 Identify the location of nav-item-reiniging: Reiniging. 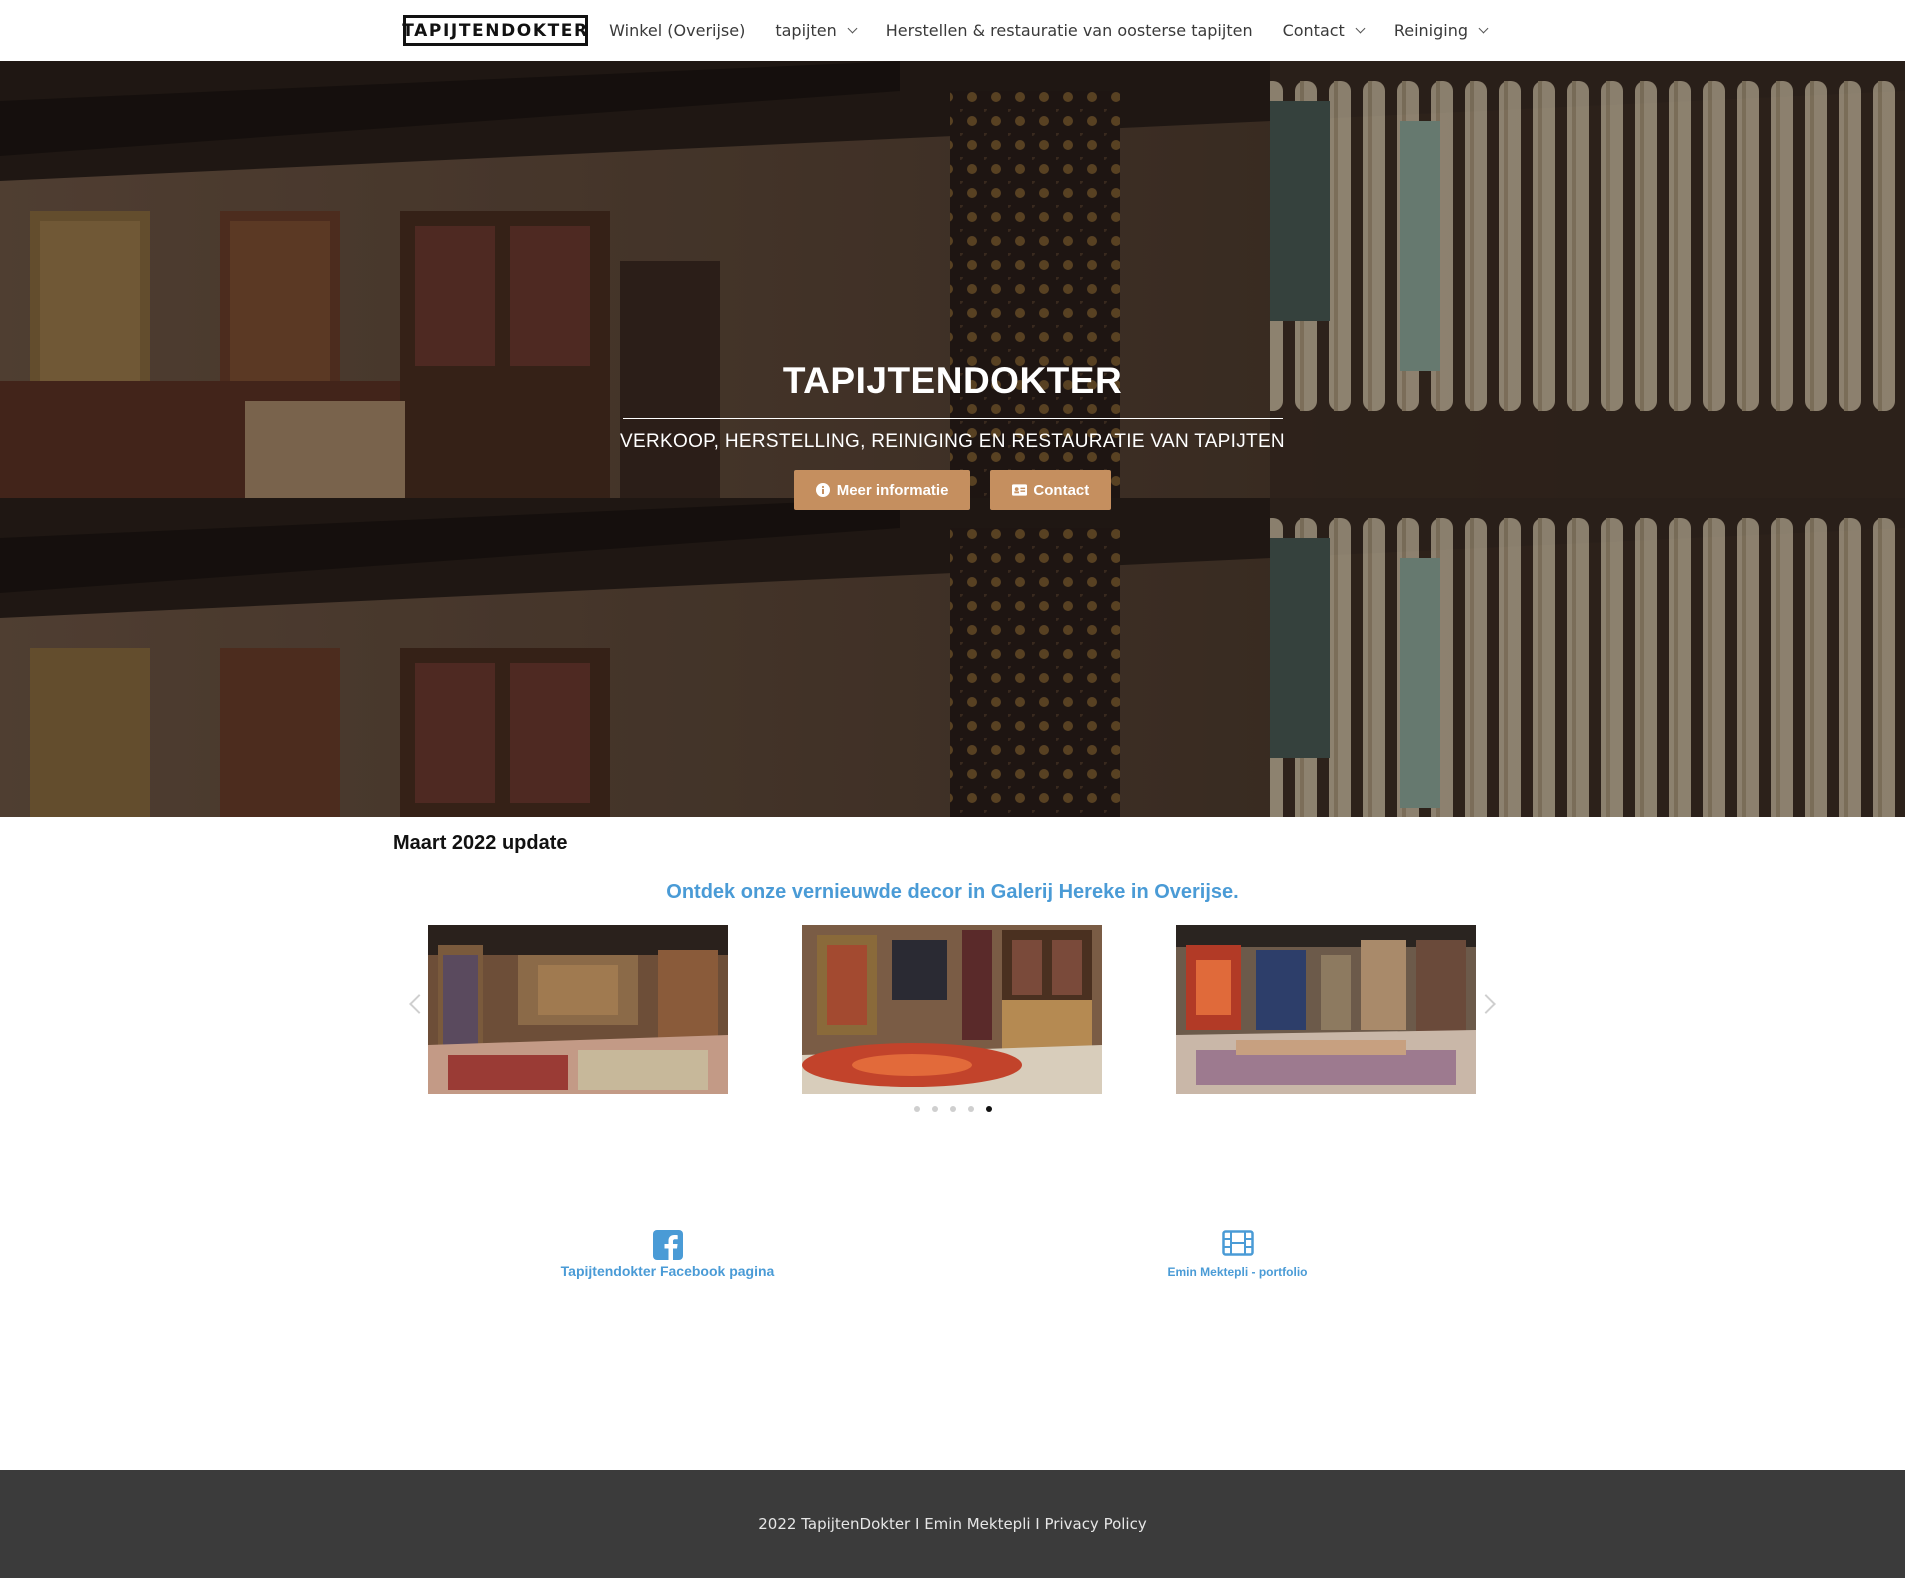
(1441, 30).